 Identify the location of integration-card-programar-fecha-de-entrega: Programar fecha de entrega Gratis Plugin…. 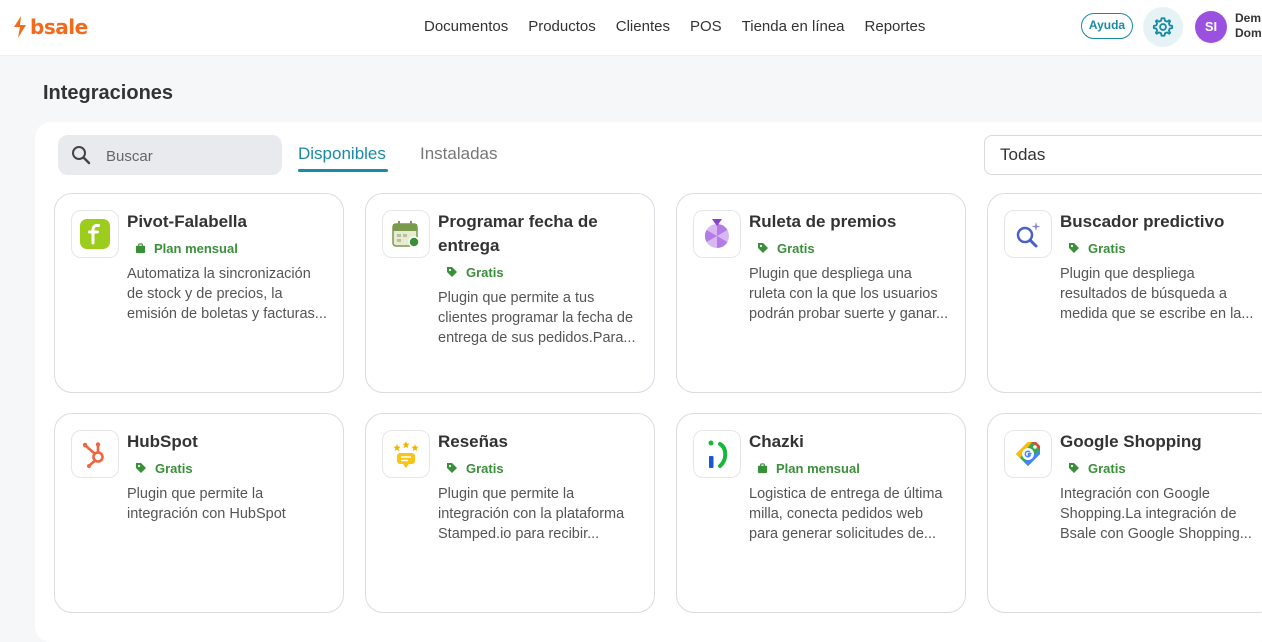
(510, 293).